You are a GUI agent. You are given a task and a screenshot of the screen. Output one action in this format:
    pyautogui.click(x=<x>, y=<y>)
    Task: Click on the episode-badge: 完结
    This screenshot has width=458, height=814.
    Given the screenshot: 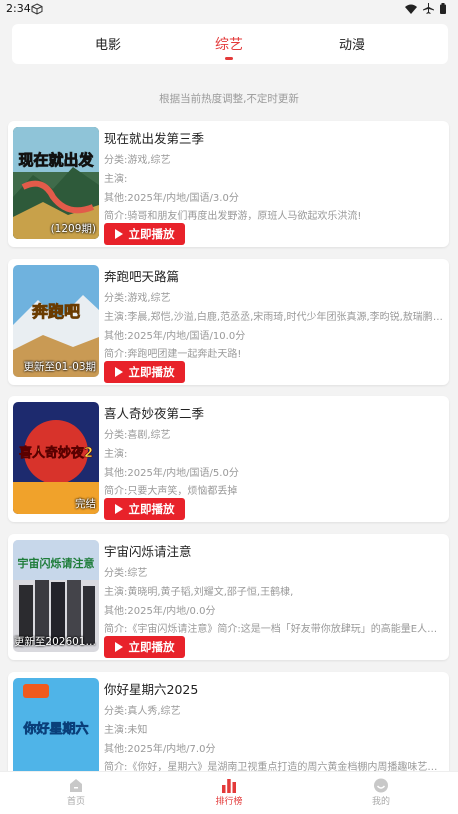 What is the action you would take?
    pyautogui.click(x=85, y=504)
    